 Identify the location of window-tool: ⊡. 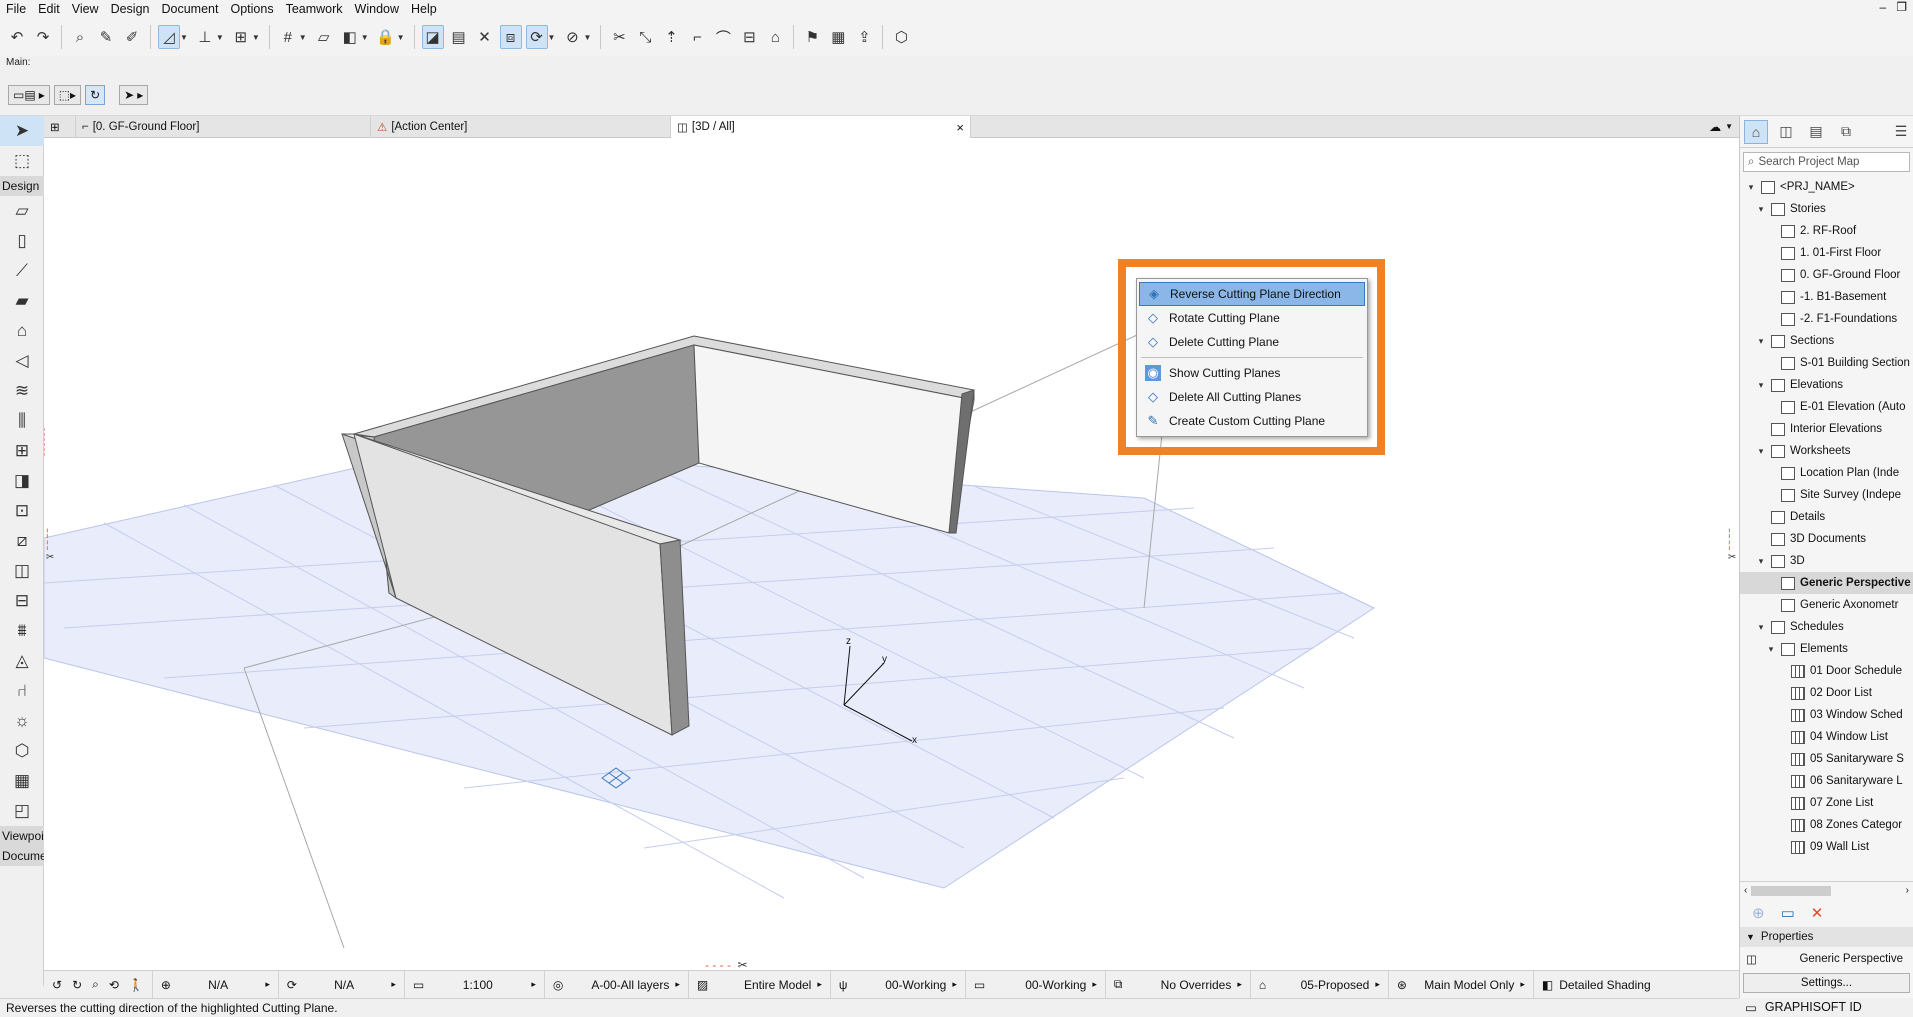
(22, 511).